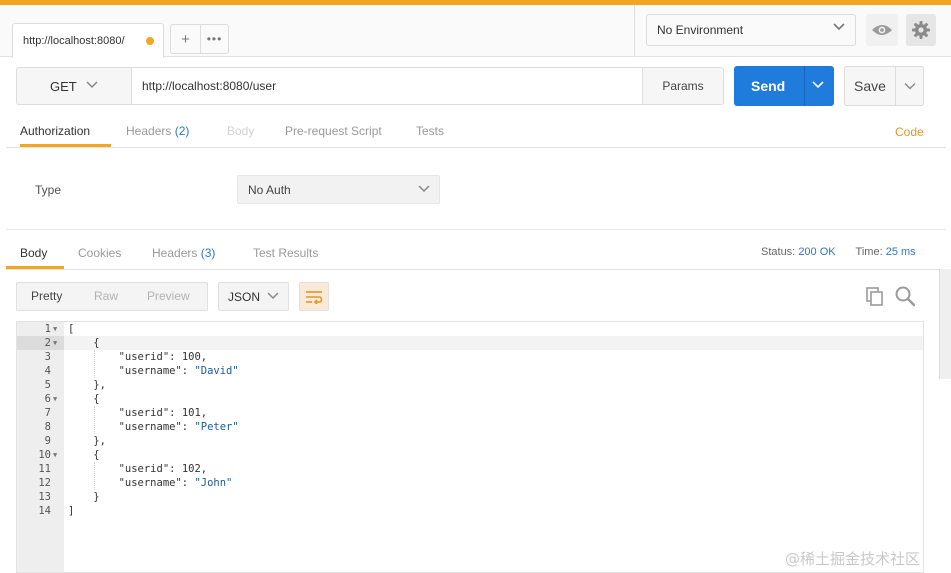  I want to click on tab-headers: Headers (2), so click(157, 131).